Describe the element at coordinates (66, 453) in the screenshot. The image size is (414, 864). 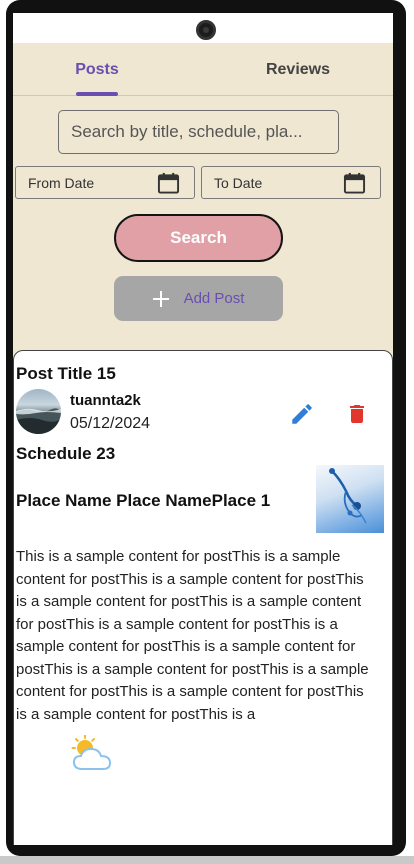
I see `schedule-label: Schedule 23` at that location.